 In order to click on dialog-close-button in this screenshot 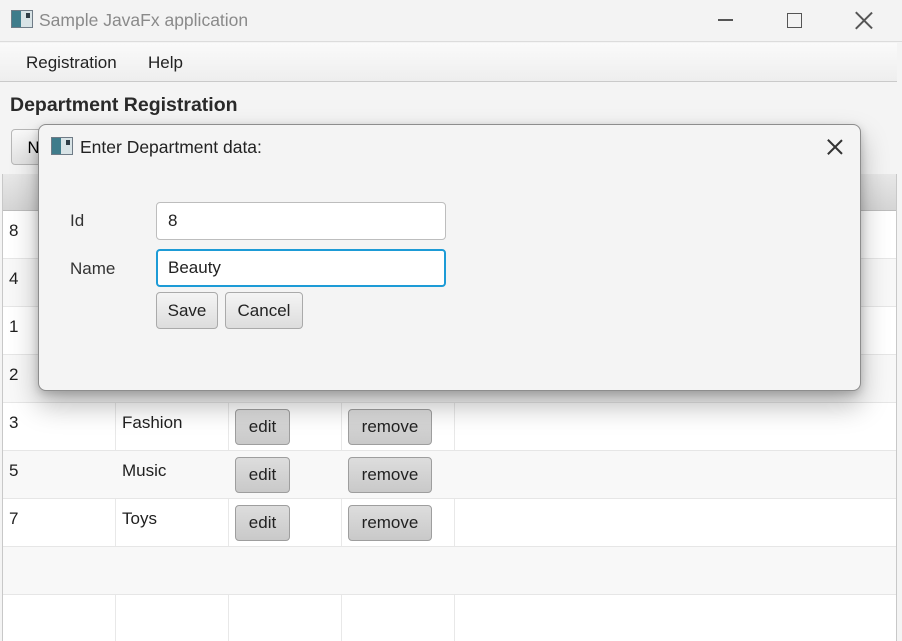, I will do `click(835, 146)`.